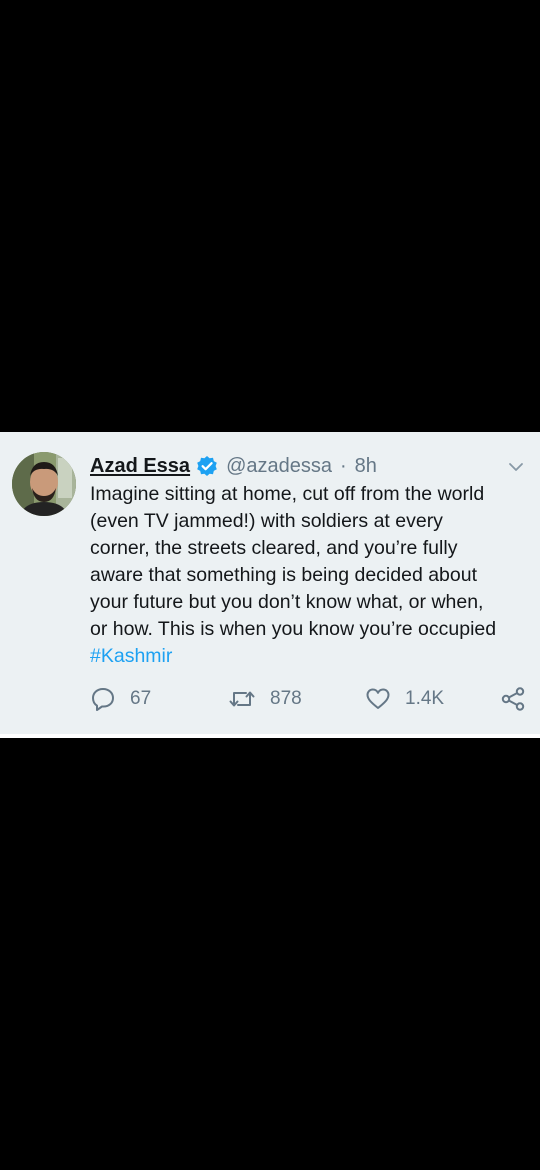 The image size is (540, 1170). What do you see at coordinates (249, 699) in the screenshot?
I see `retweet-icon` at bounding box center [249, 699].